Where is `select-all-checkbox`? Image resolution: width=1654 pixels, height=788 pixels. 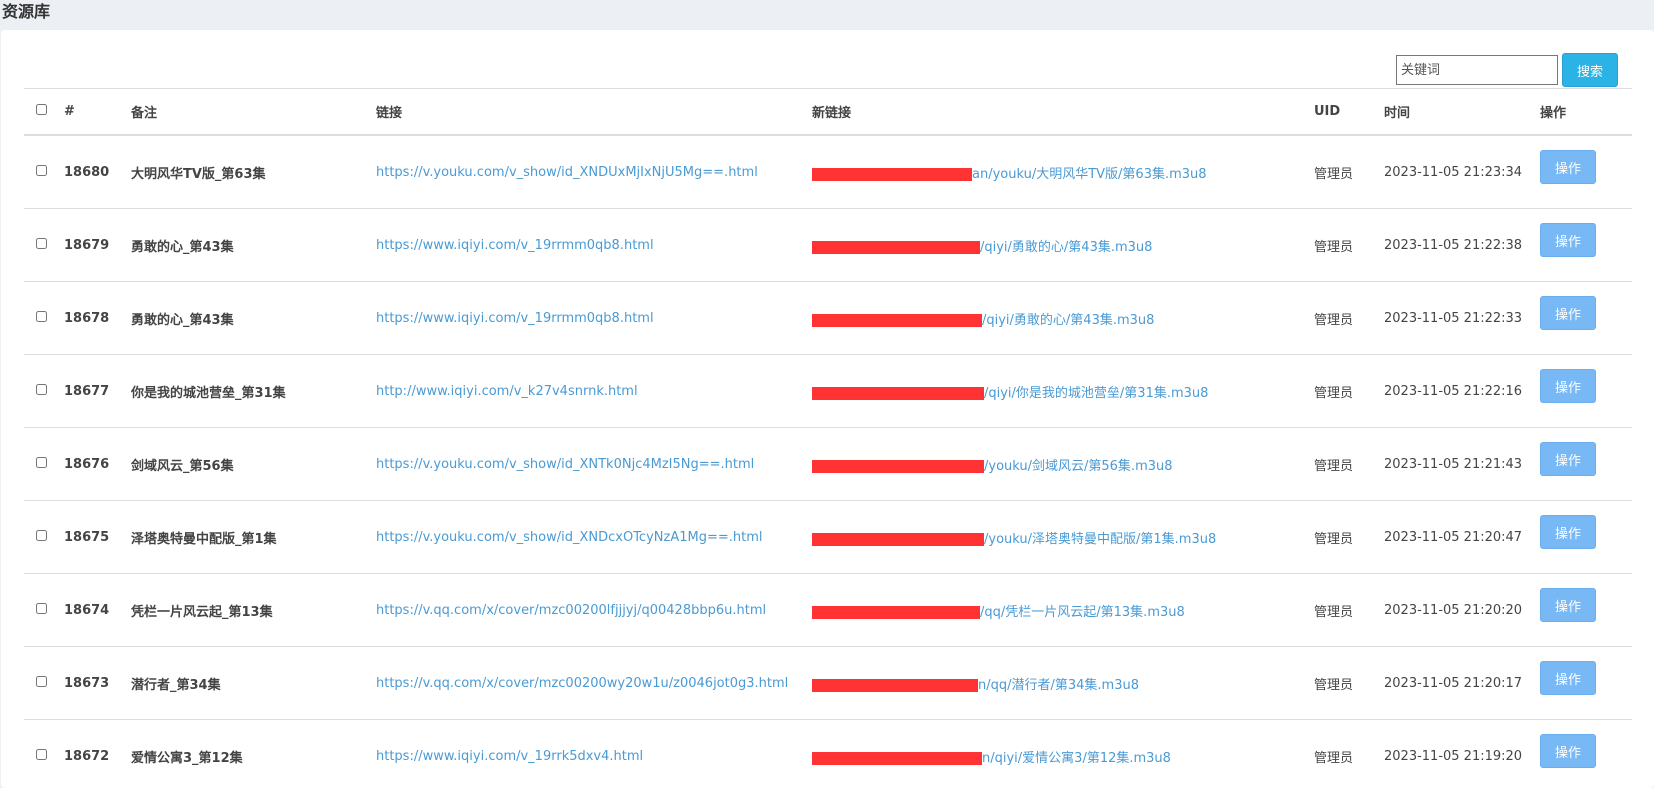 select-all-checkbox is located at coordinates (41, 109).